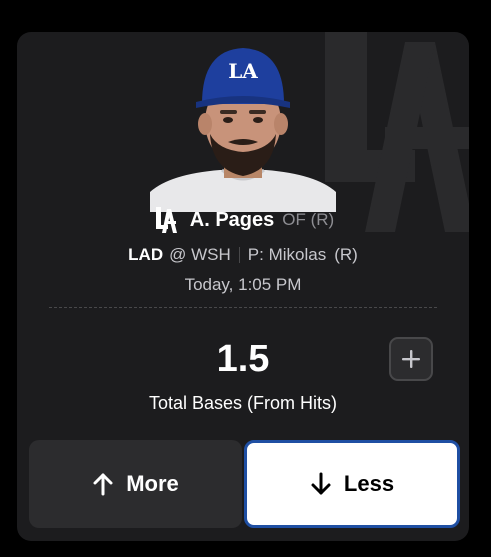 Image resolution: width=491 pixels, height=557 pixels. I want to click on dashed-divider, so click(243, 307).